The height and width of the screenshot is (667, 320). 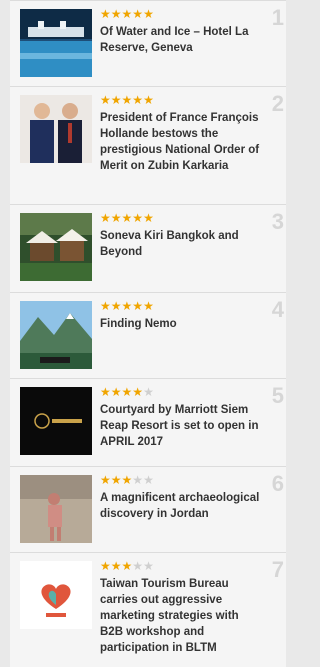 I want to click on ruins-icon, so click(x=56, y=509).